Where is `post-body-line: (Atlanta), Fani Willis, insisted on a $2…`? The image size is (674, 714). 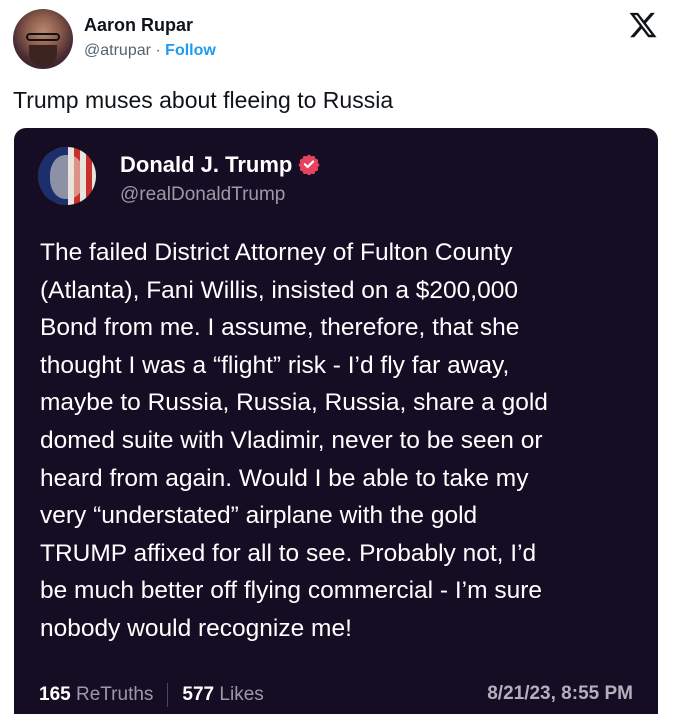
post-body-line: (Atlanta), Fani Willis, insisted on a $2… is located at coordinates (279, 290).